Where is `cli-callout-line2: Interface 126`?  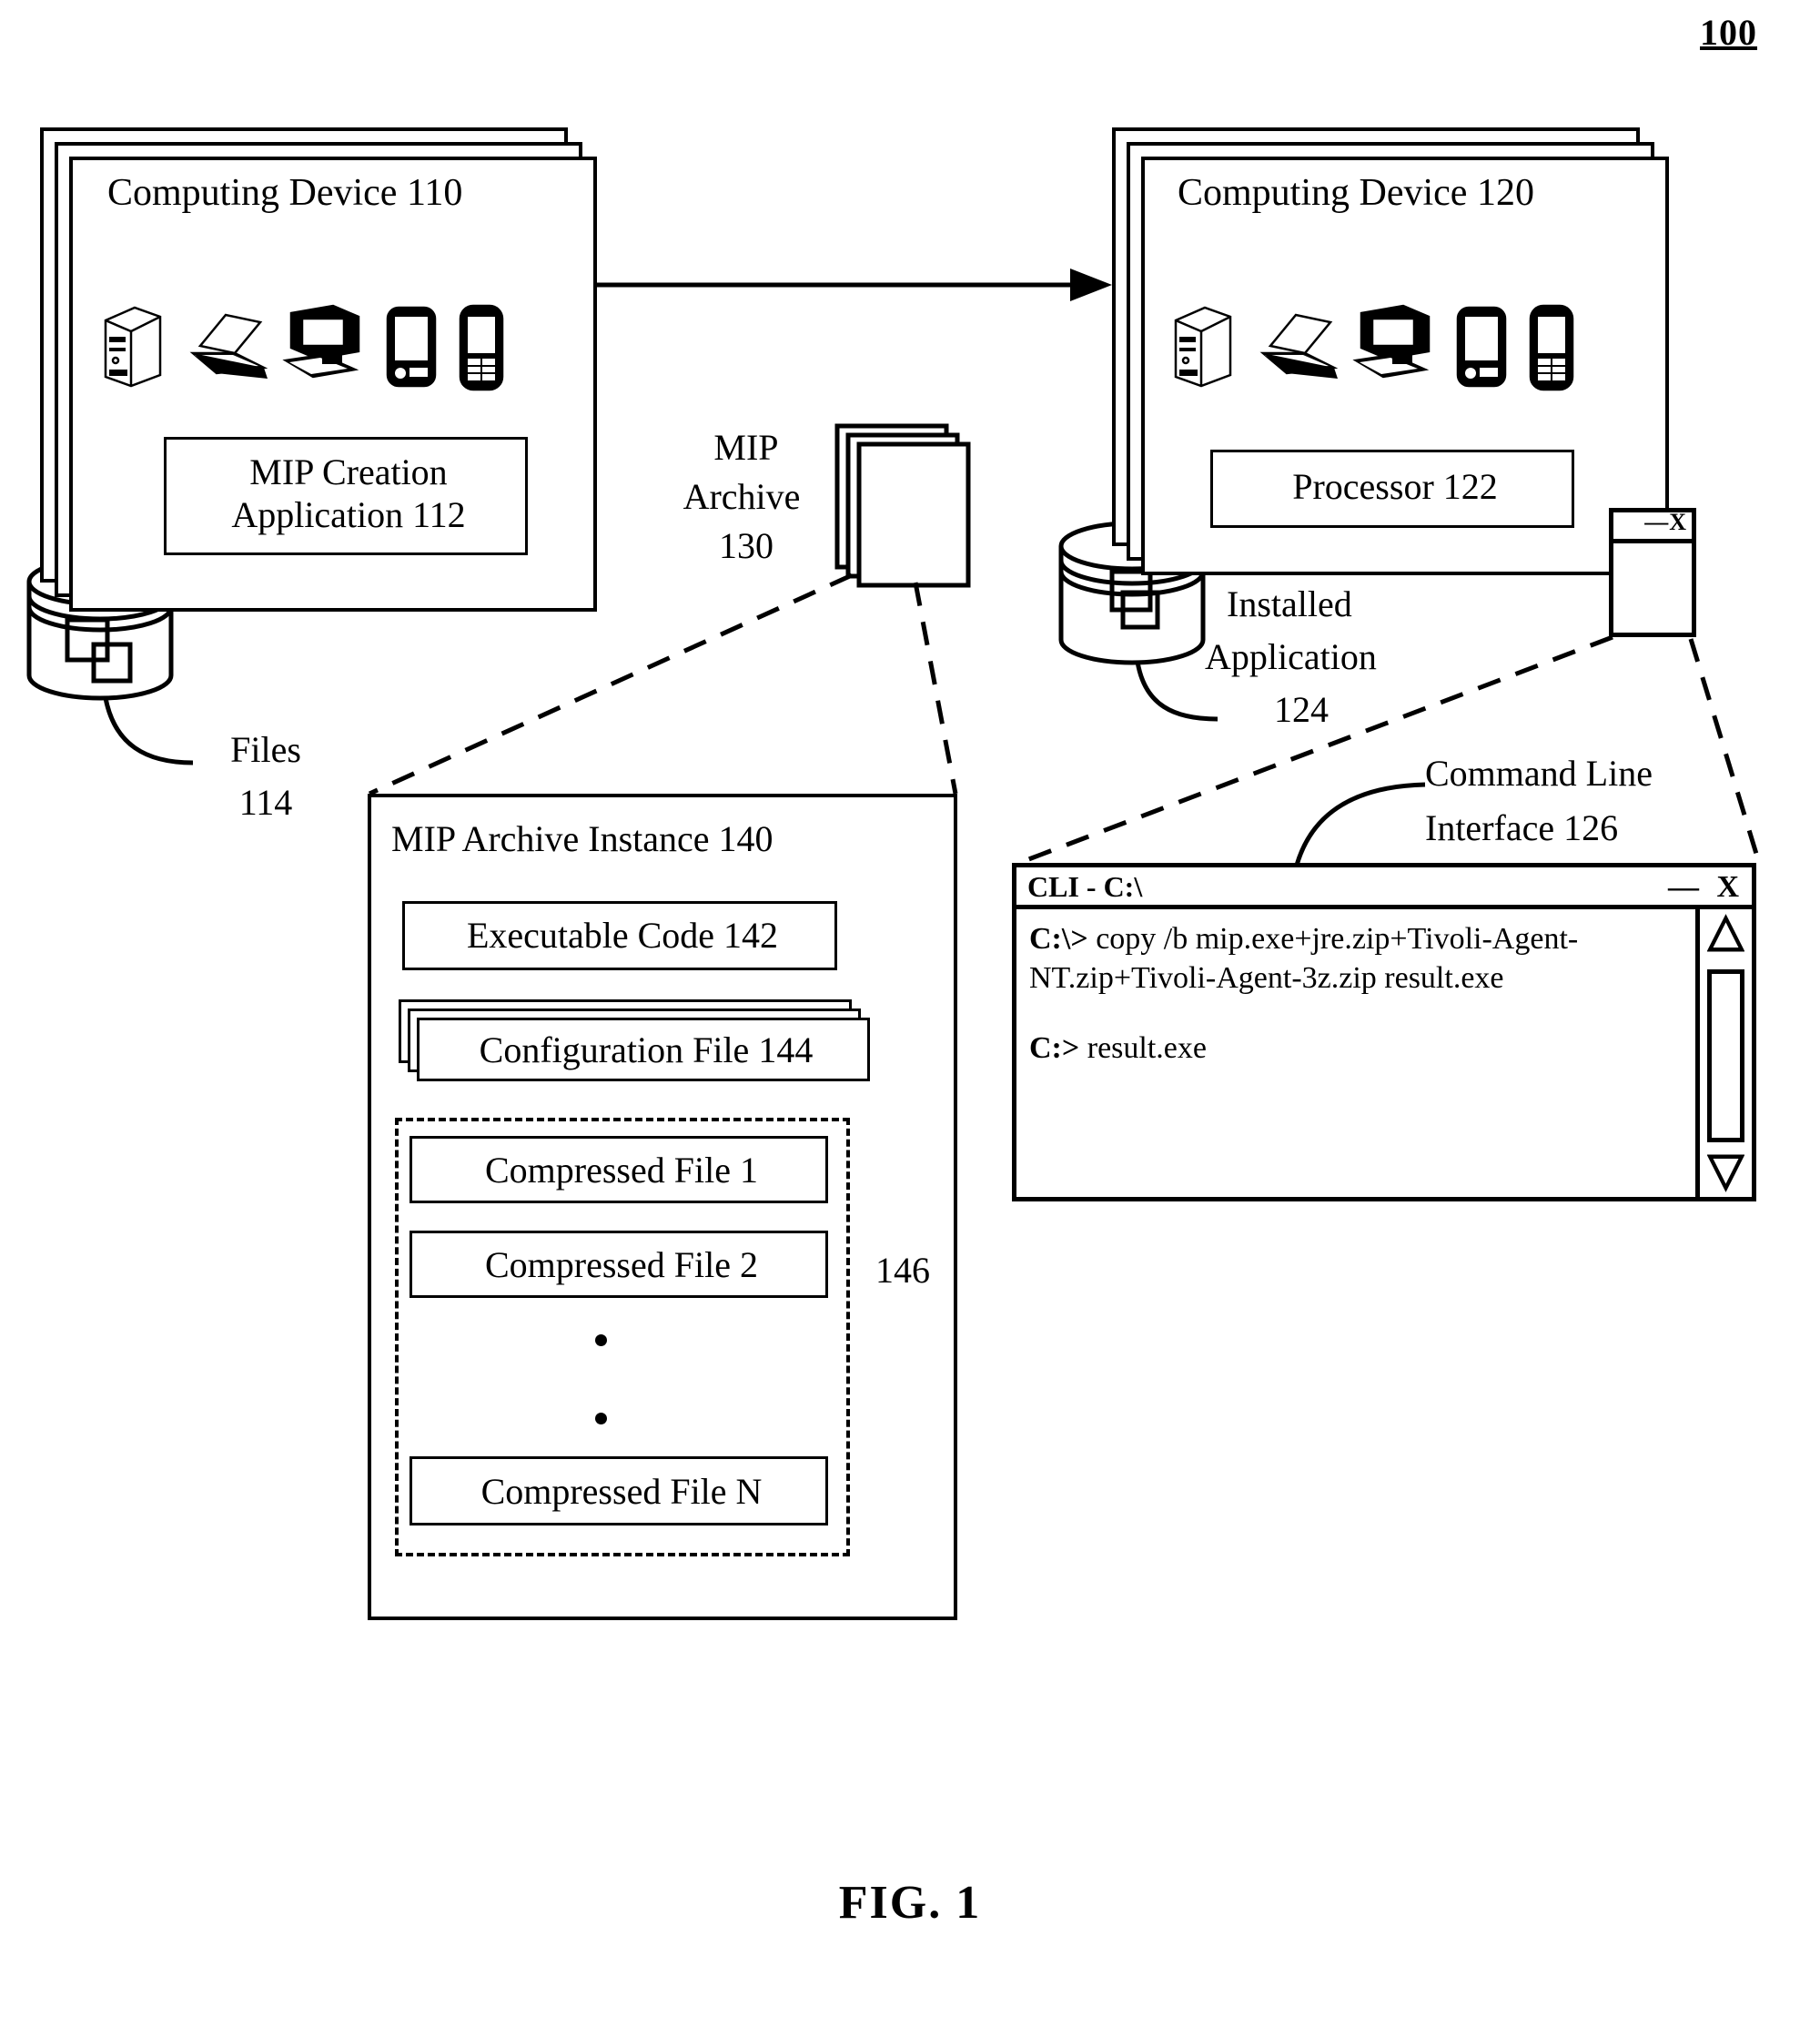 cli-callout-line2: Interface 126 is located at coordinates (1522, 827).